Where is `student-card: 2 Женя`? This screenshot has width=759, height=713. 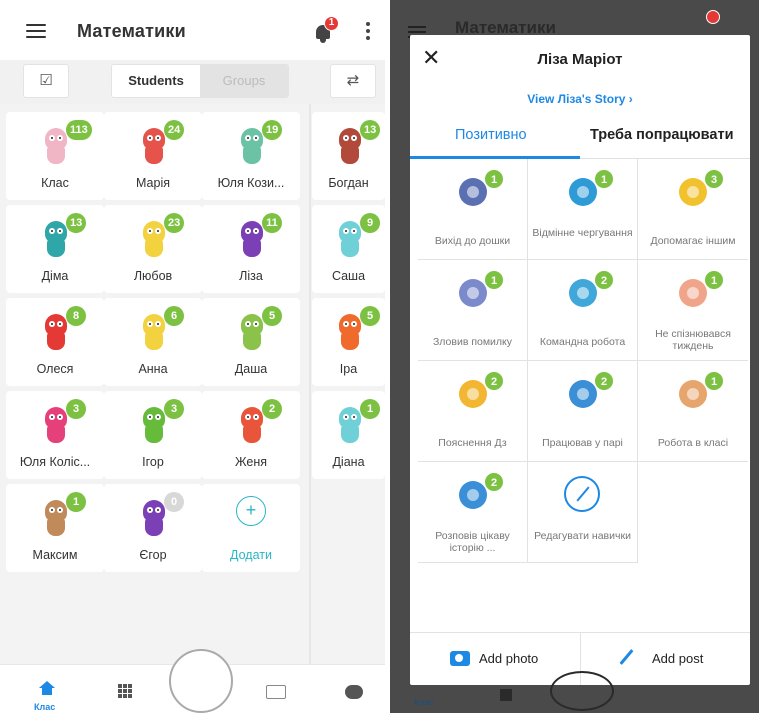 student-card: 2 Женя is located at coordinates (251, 435).